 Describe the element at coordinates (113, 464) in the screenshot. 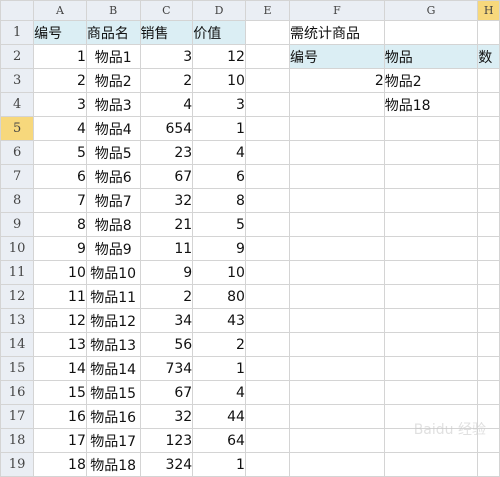

I see `cell-b19: 物品18` at that location.